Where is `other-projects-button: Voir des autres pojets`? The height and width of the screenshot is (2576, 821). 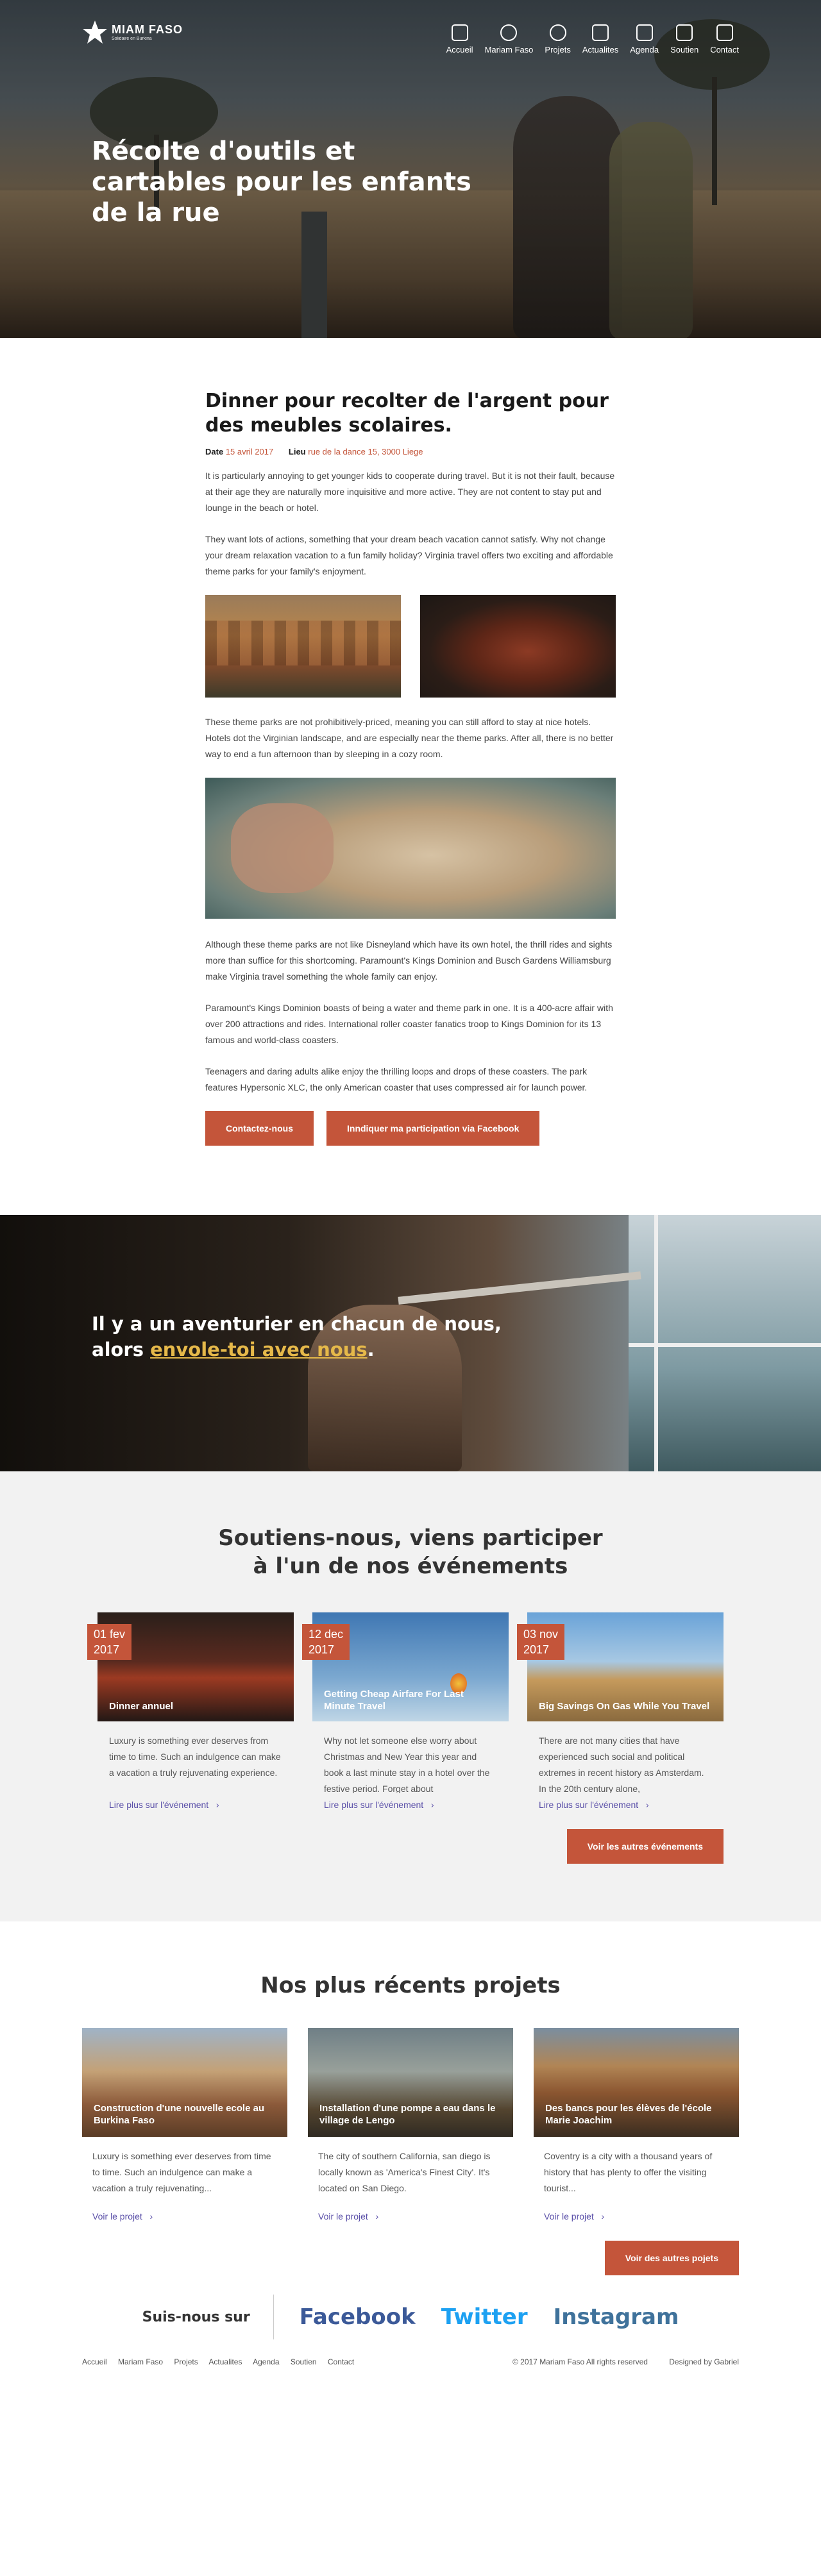
other-projects-button: Voir des autres pojets is located at coordinates (671, 2258).